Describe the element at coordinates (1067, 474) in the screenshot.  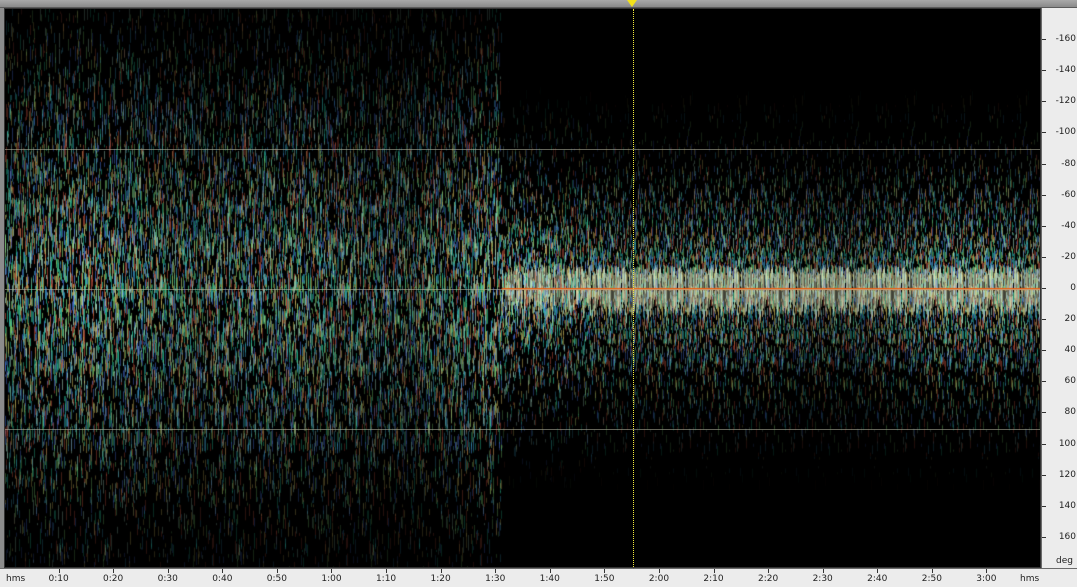
I see `degree-tick-label: 120` at that location.